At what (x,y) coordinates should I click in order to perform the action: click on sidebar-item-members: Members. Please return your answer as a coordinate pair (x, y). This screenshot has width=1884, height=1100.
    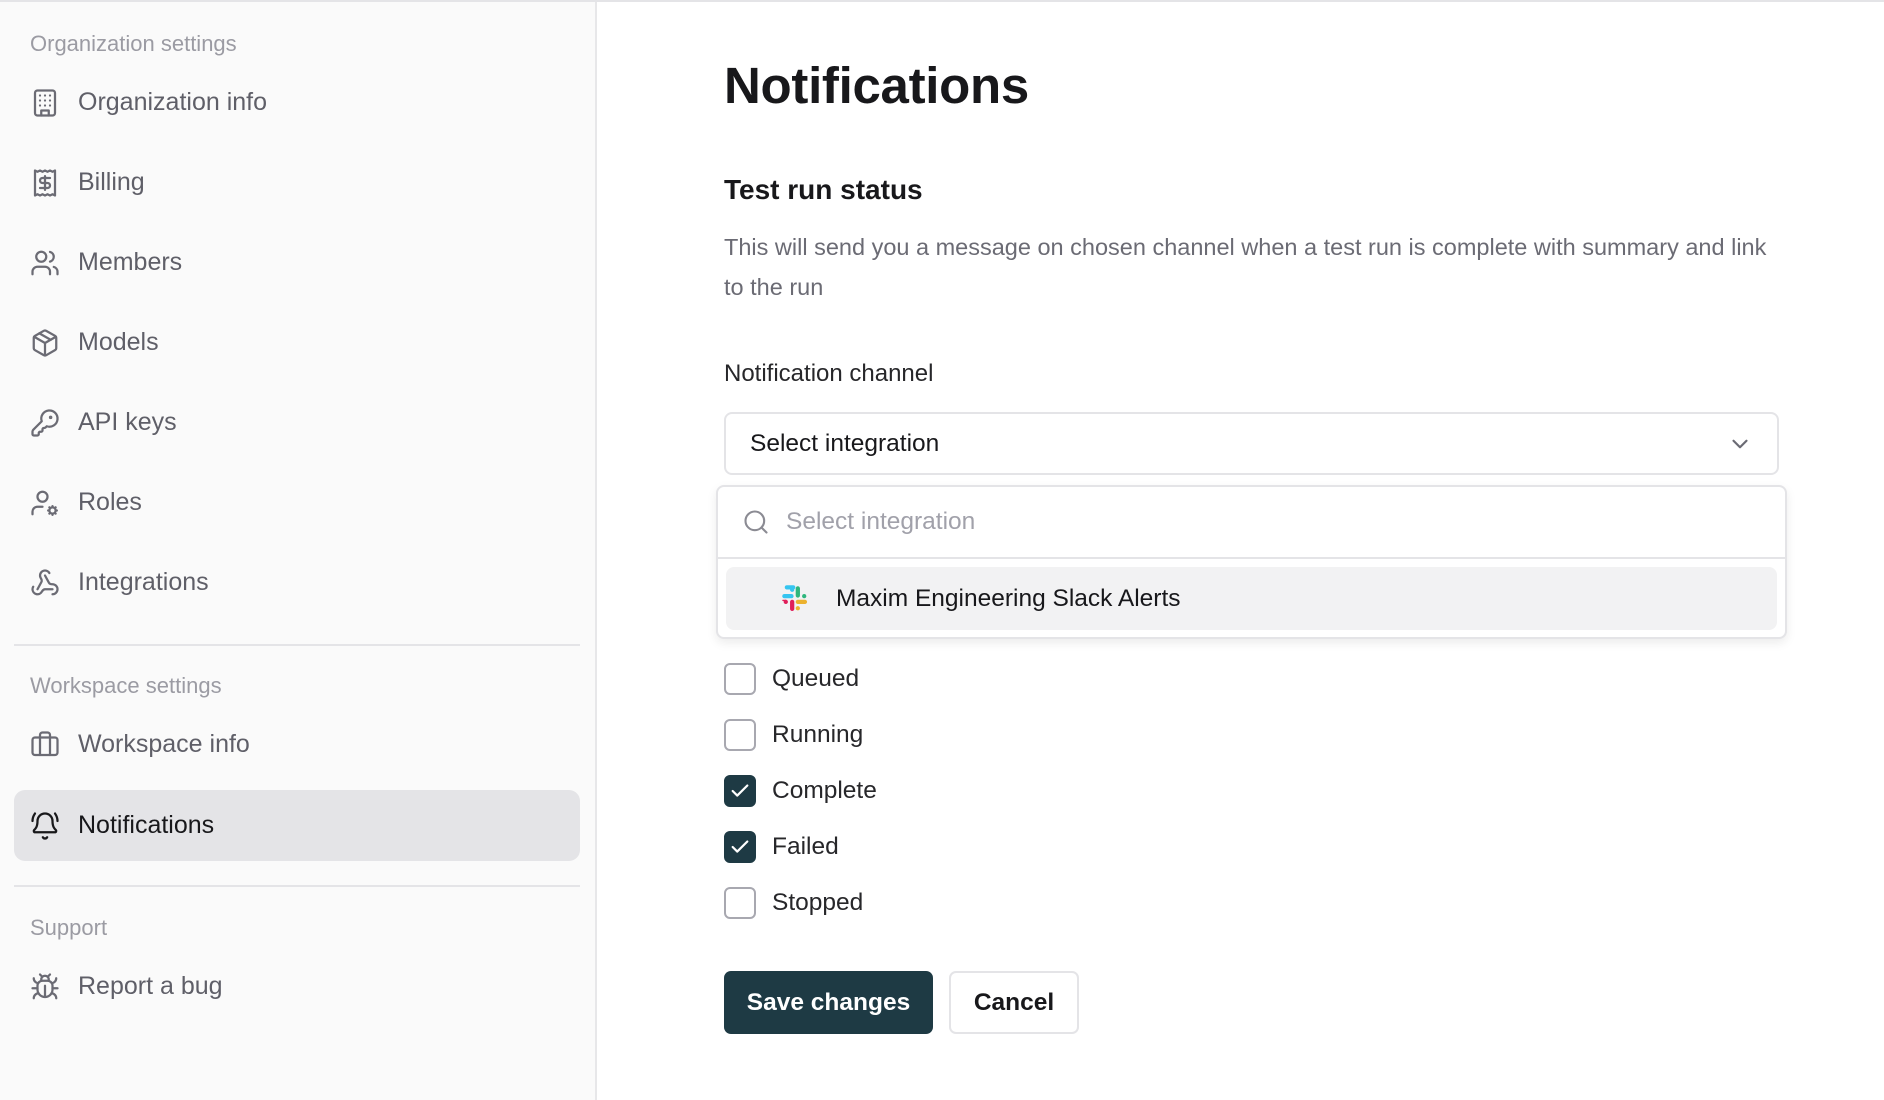
    Looking at the image, I should click on (297, 262).